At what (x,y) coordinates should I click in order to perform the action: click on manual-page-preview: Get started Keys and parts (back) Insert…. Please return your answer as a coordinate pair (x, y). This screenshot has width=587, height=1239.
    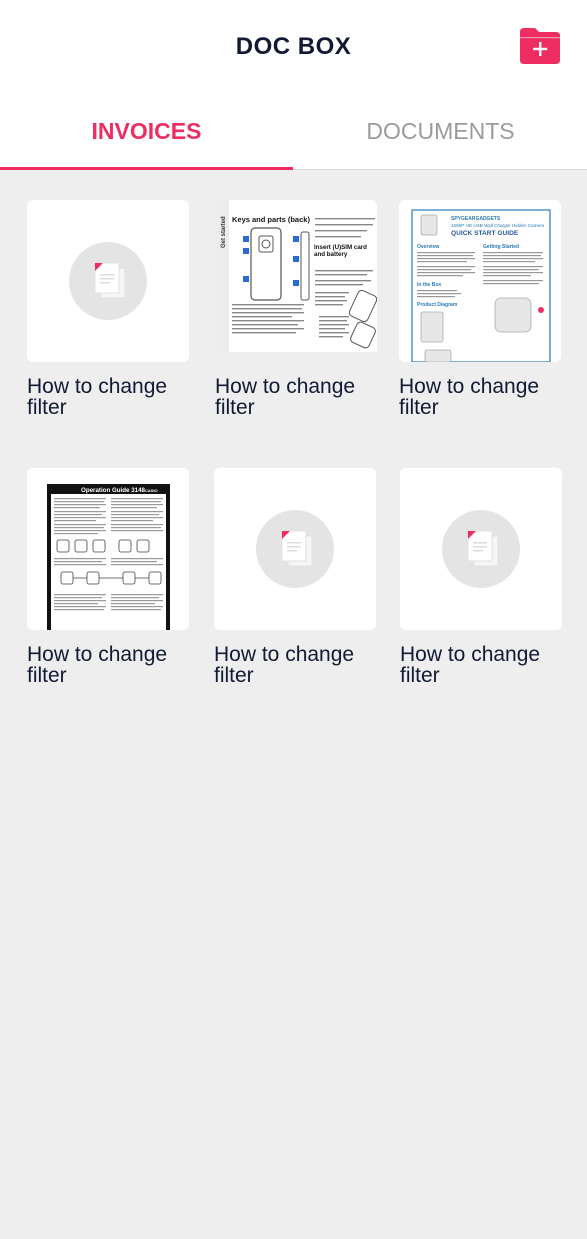
    Looking at the image, I should click on (296, 281).